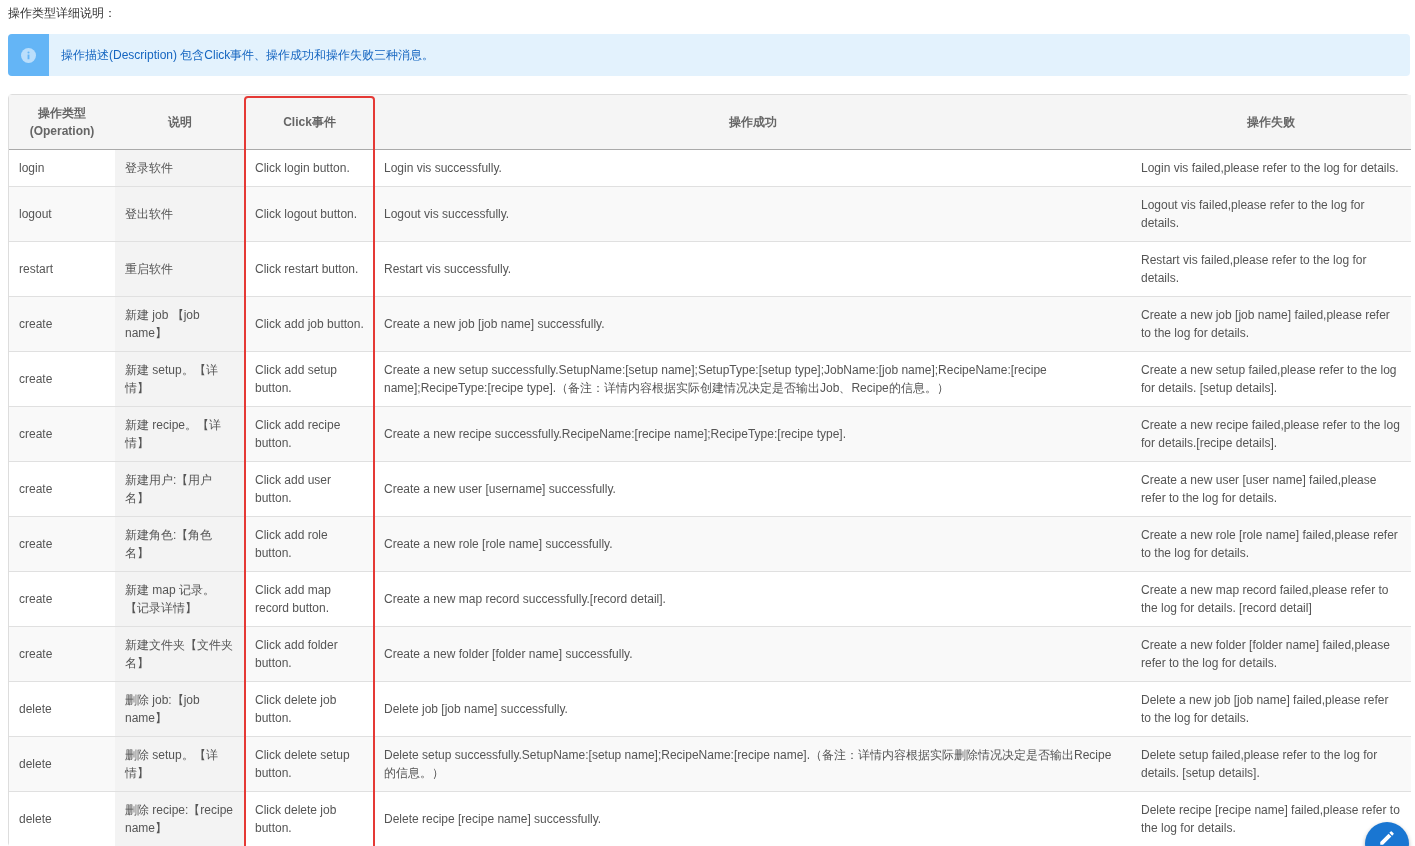 This screenshot has height=846, width=1415. What do you see at coordinates (752, 122) in the screenshot?
I see `column-header: 操作成功` at bounding box center [752, 122].